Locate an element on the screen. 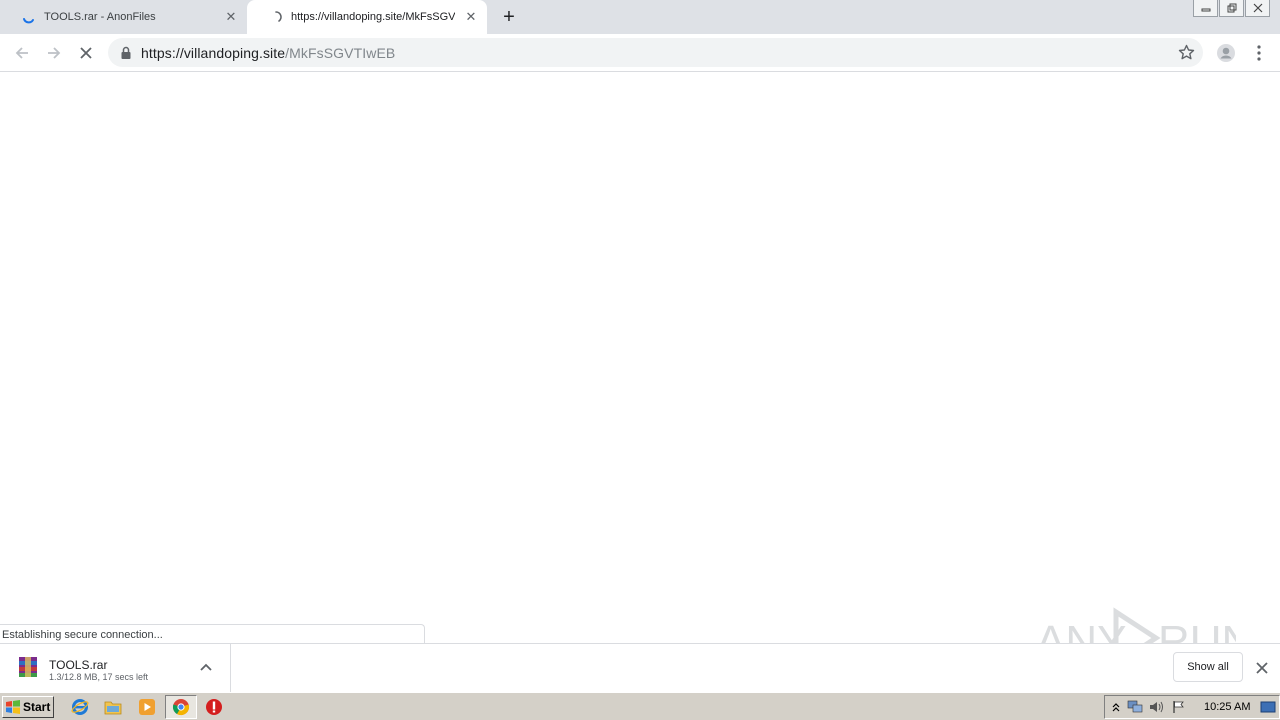 The height and width of the screenshot is (720, 1280). forward-button is located at coordinates (54, 53).